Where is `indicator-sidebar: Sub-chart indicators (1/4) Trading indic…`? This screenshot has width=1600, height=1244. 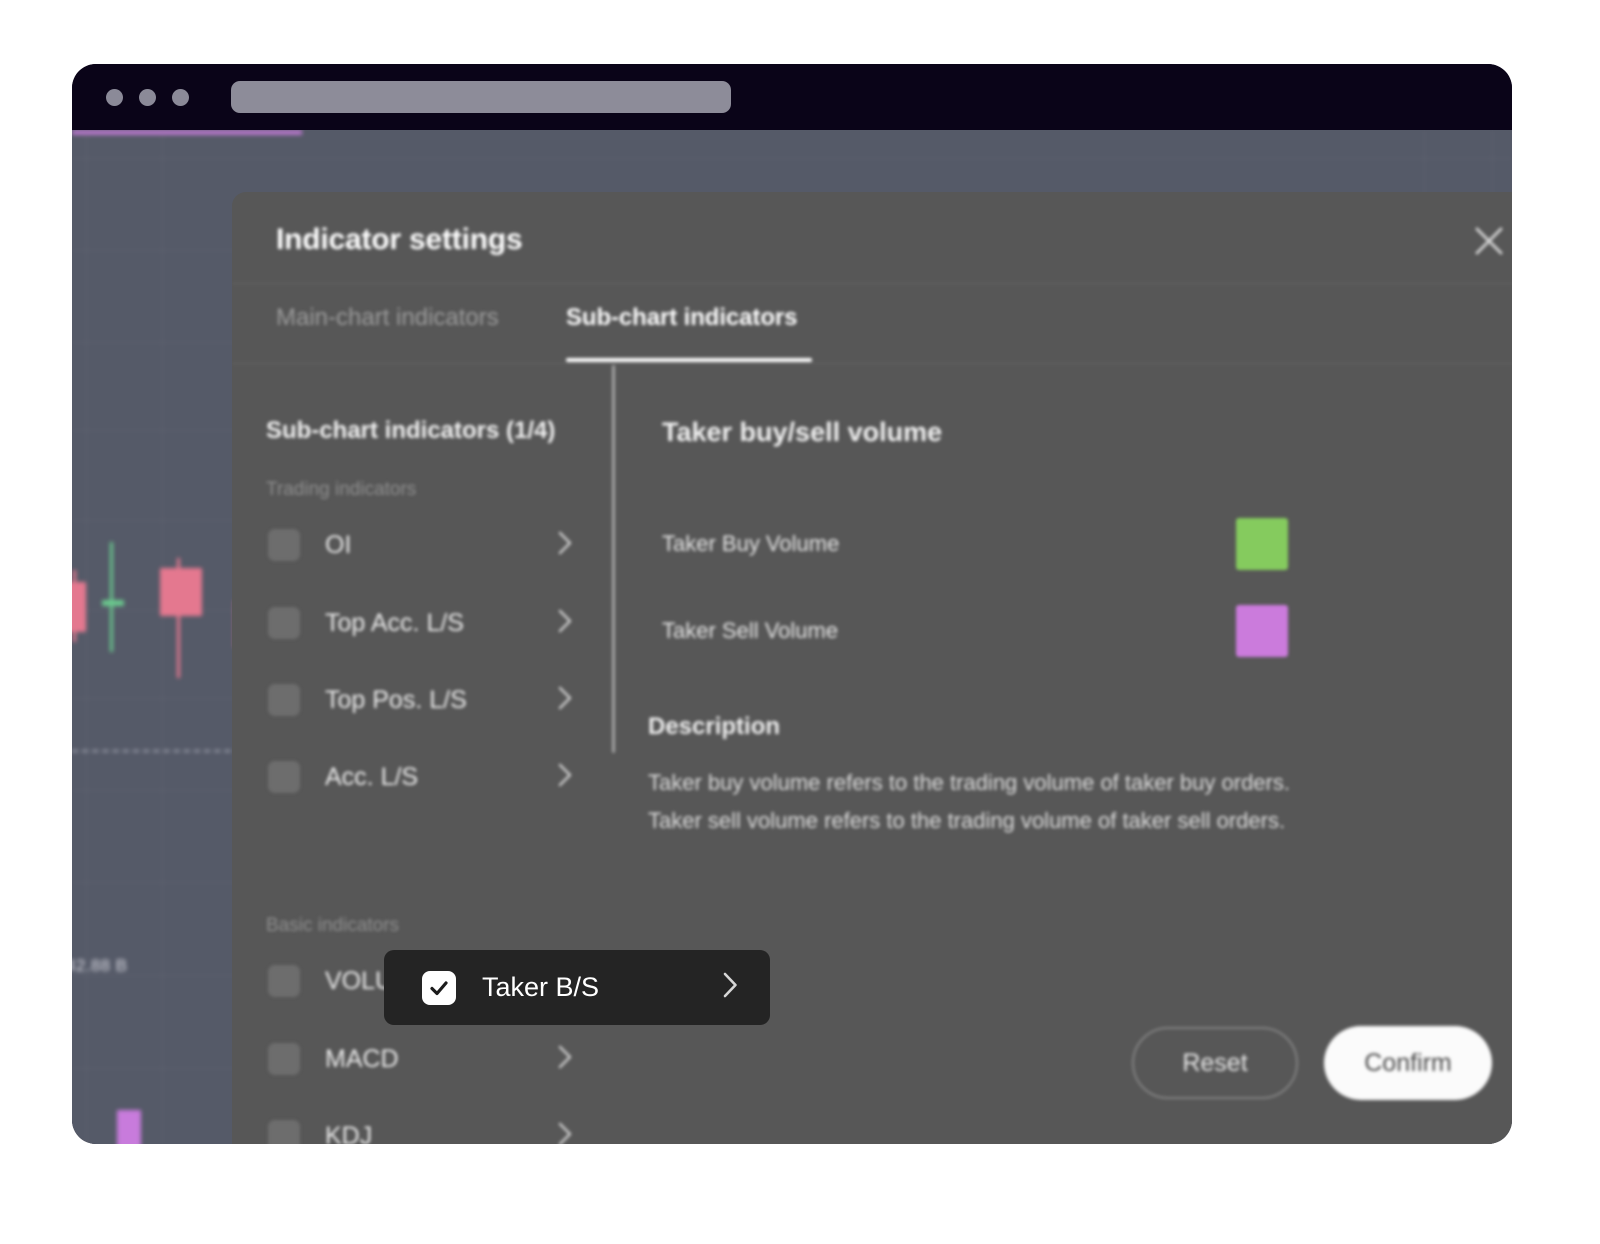 indicator-sidebar: Sub-chart indicators (1/4) Trading indic… is located at coordinates (422, 754).